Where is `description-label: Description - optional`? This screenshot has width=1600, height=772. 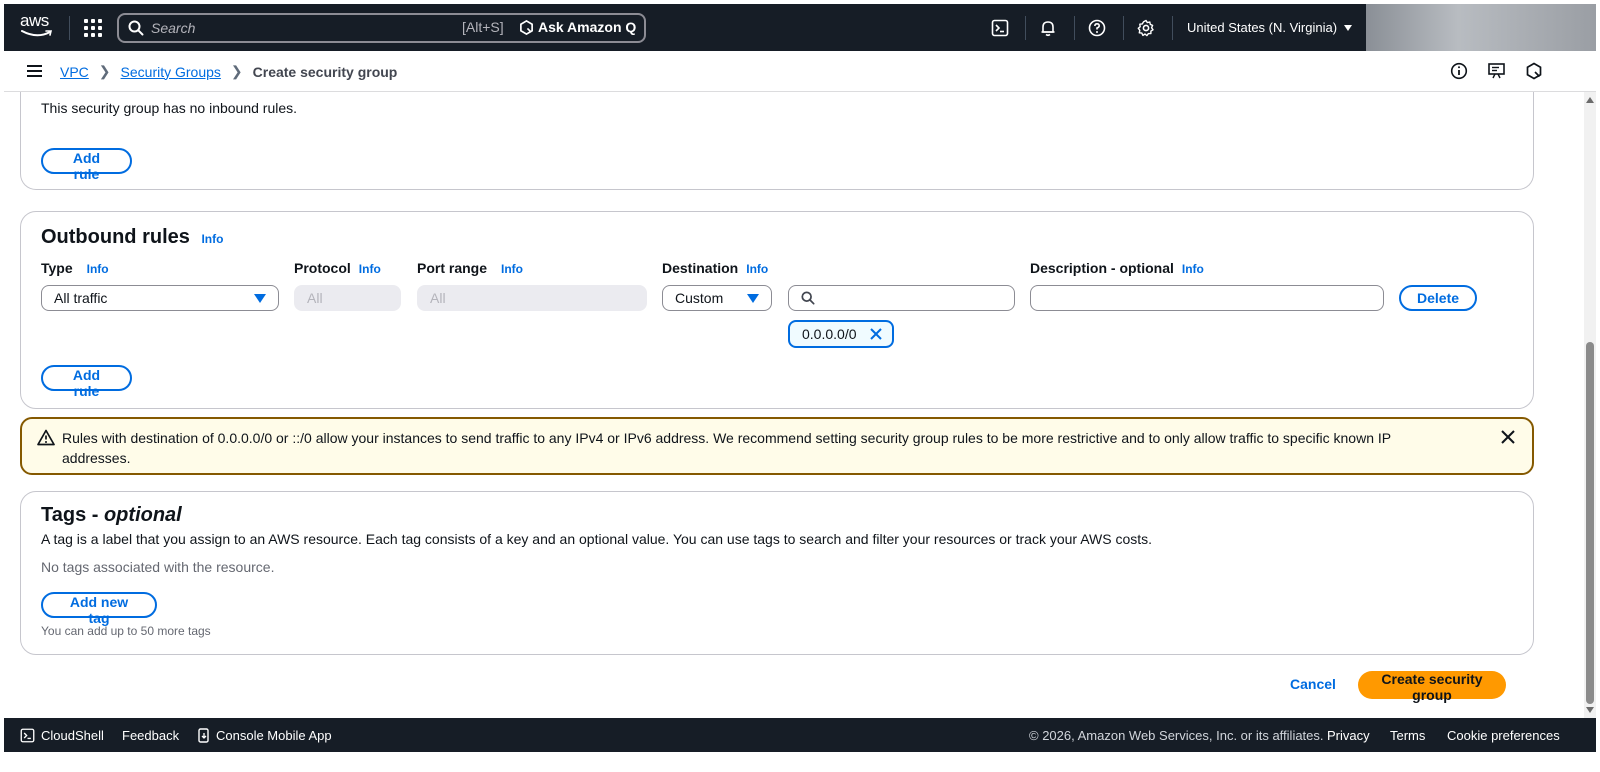 description-label: Description - optional is located at coordinates (1102, 268).